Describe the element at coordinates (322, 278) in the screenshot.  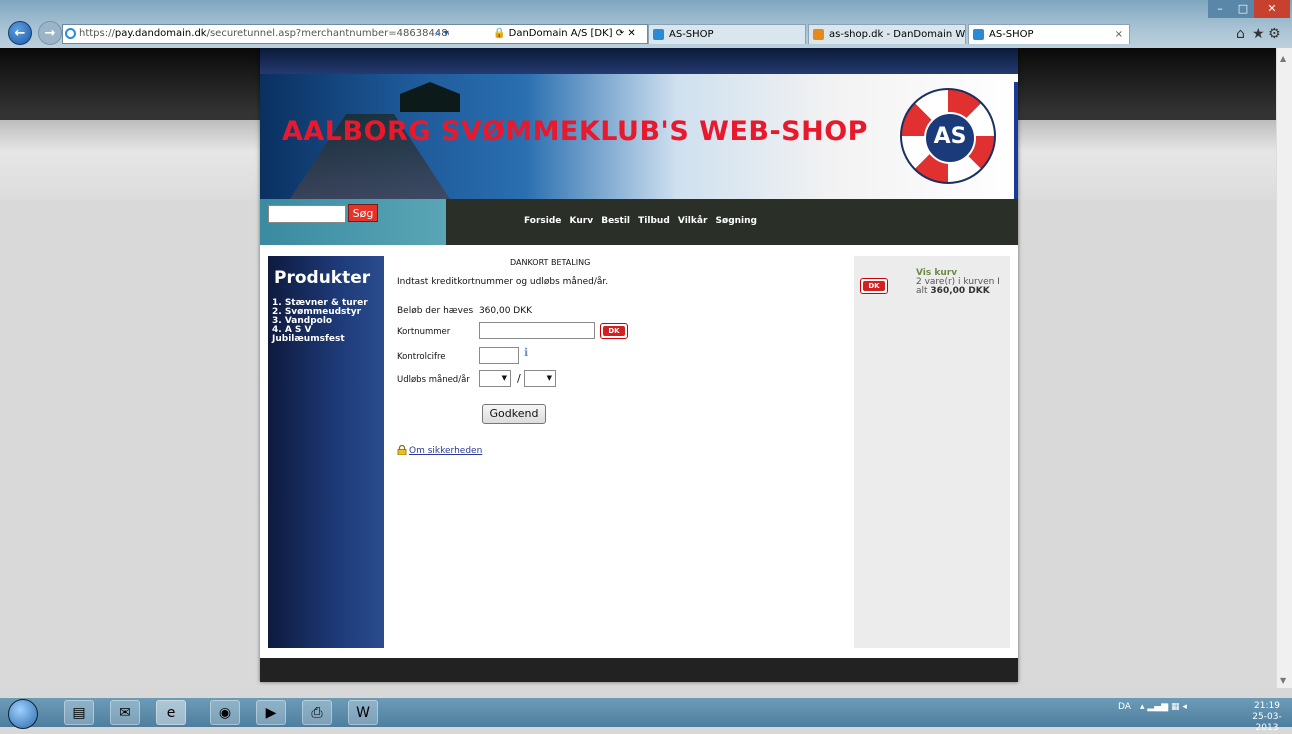
I see `products-title: Produkter` at that location.